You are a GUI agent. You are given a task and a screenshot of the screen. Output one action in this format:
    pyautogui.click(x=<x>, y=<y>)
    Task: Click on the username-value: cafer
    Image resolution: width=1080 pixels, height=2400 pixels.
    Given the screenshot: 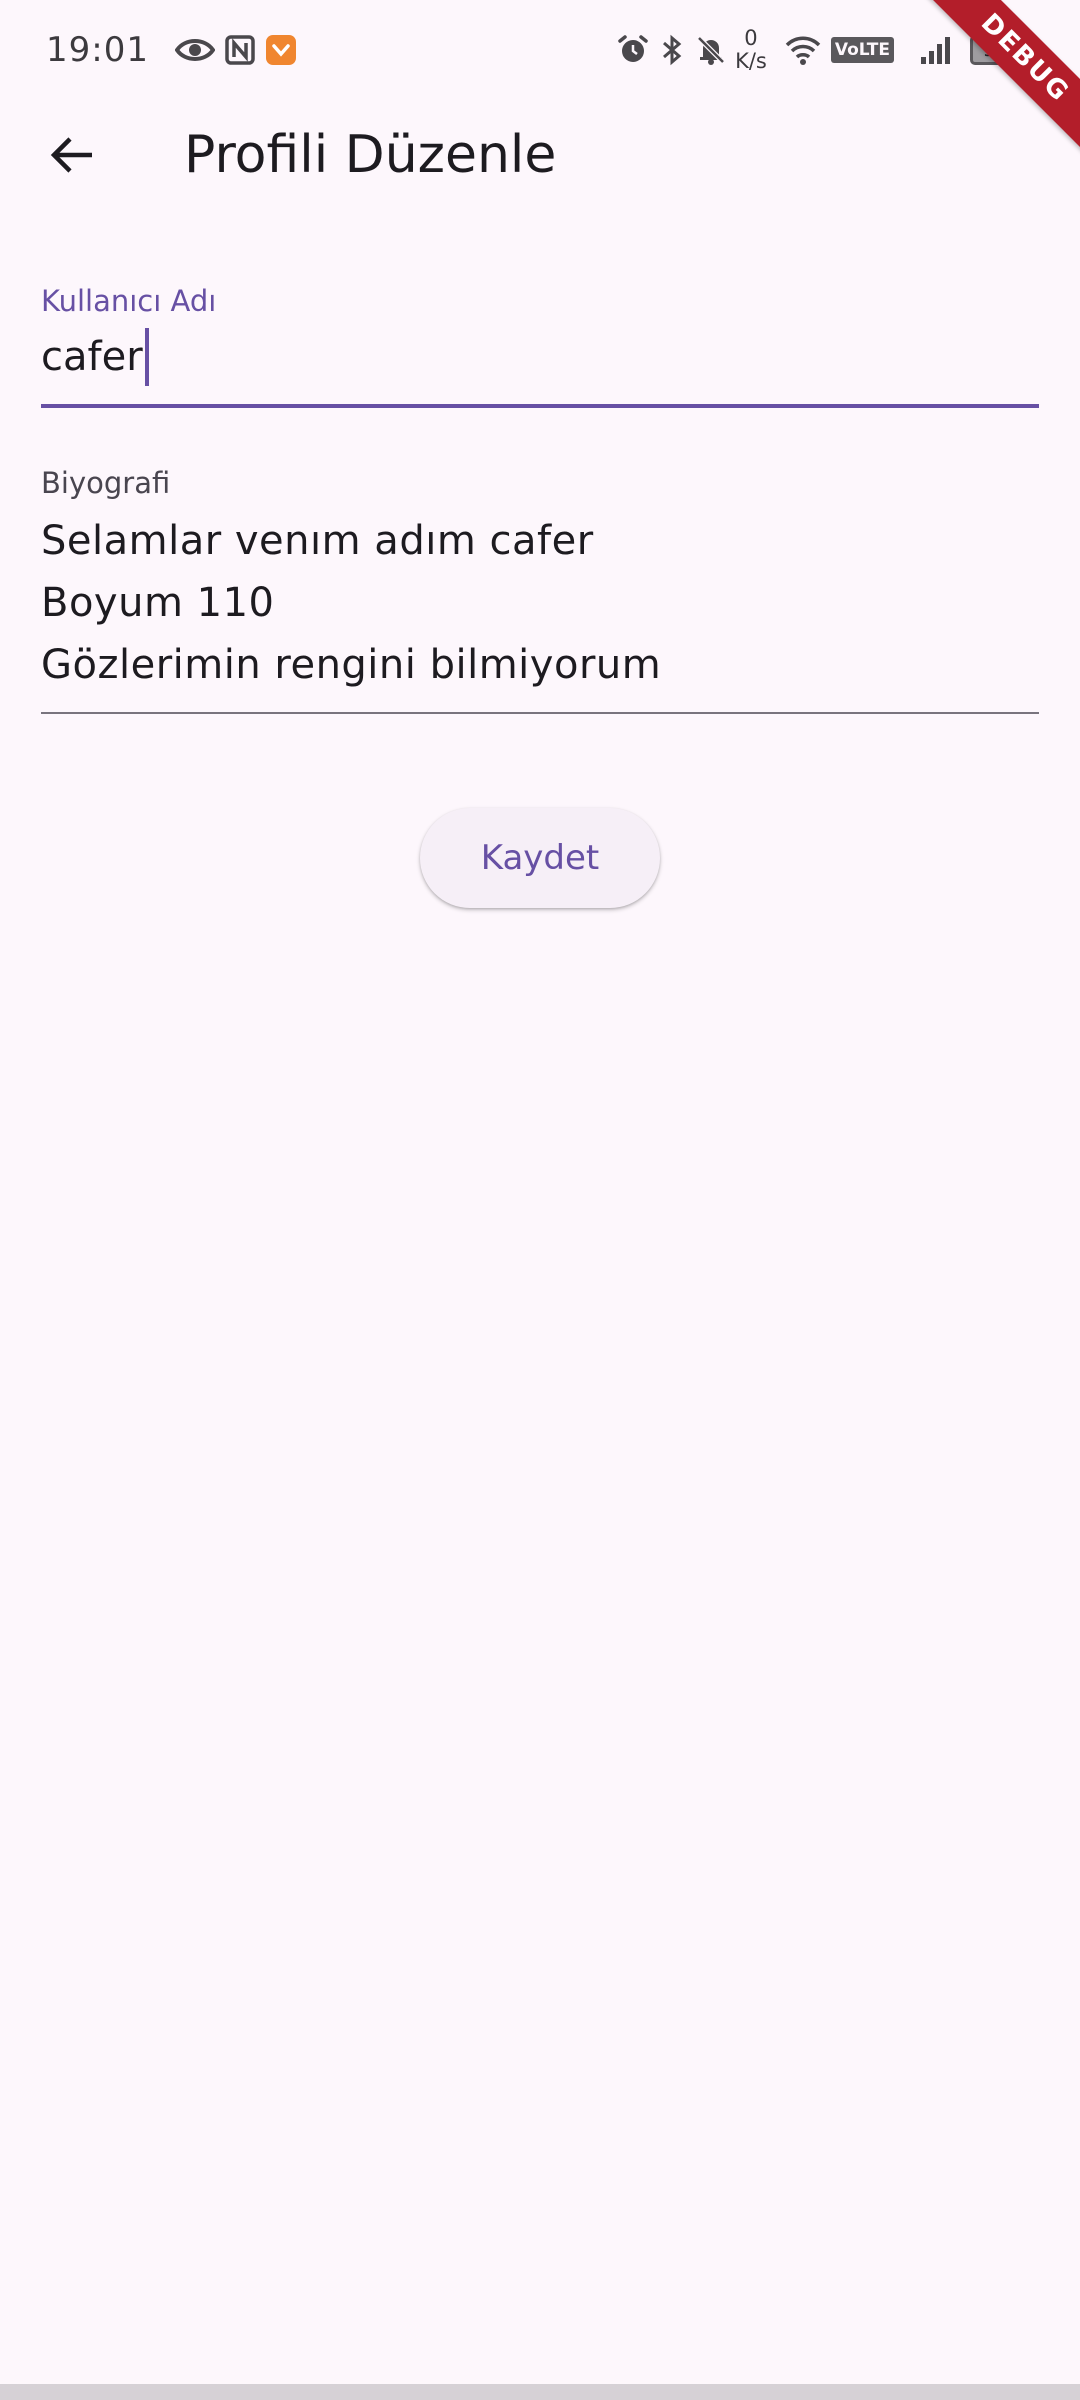 What is the action you would take?
    pyautogui.click(x=92, y=357)
    